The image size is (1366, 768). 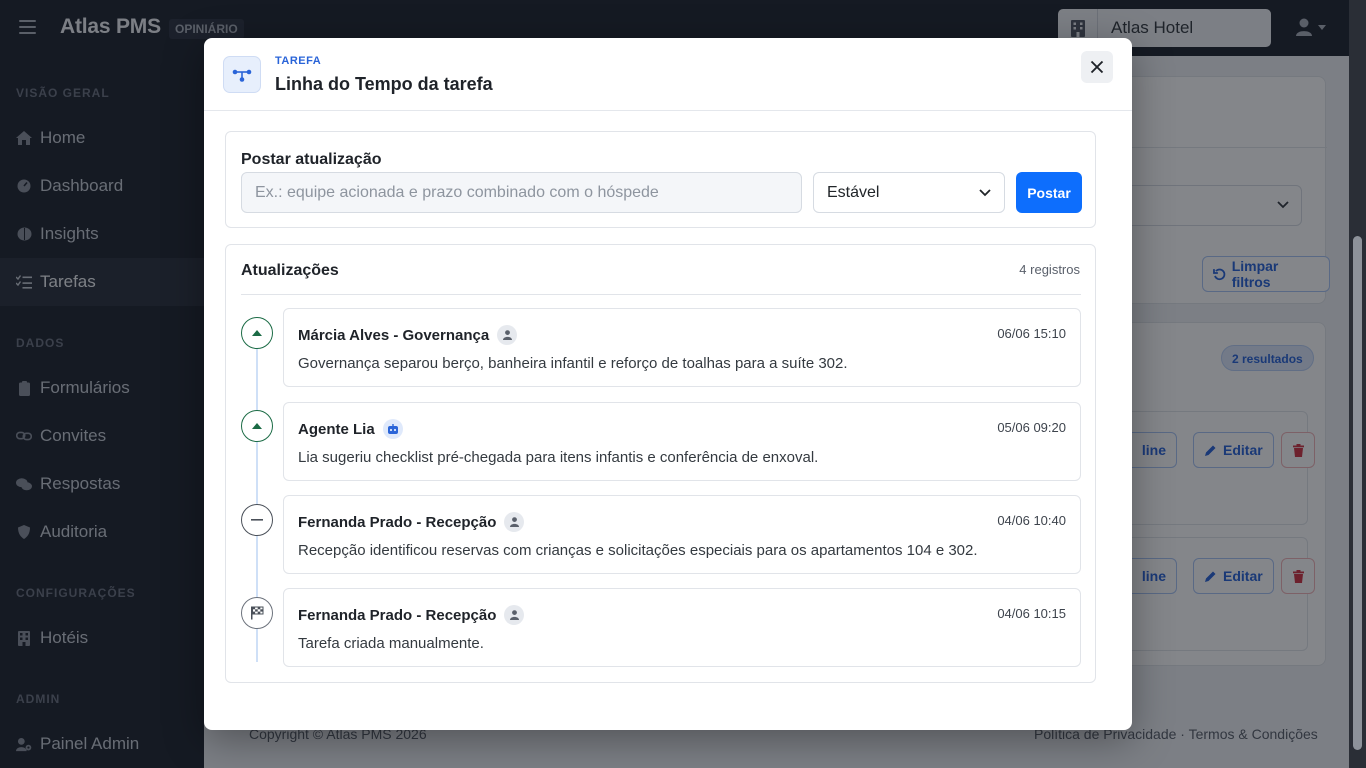 I want to click on entry-author: Márcia Alves - Governança, so click(x=408, y=335).